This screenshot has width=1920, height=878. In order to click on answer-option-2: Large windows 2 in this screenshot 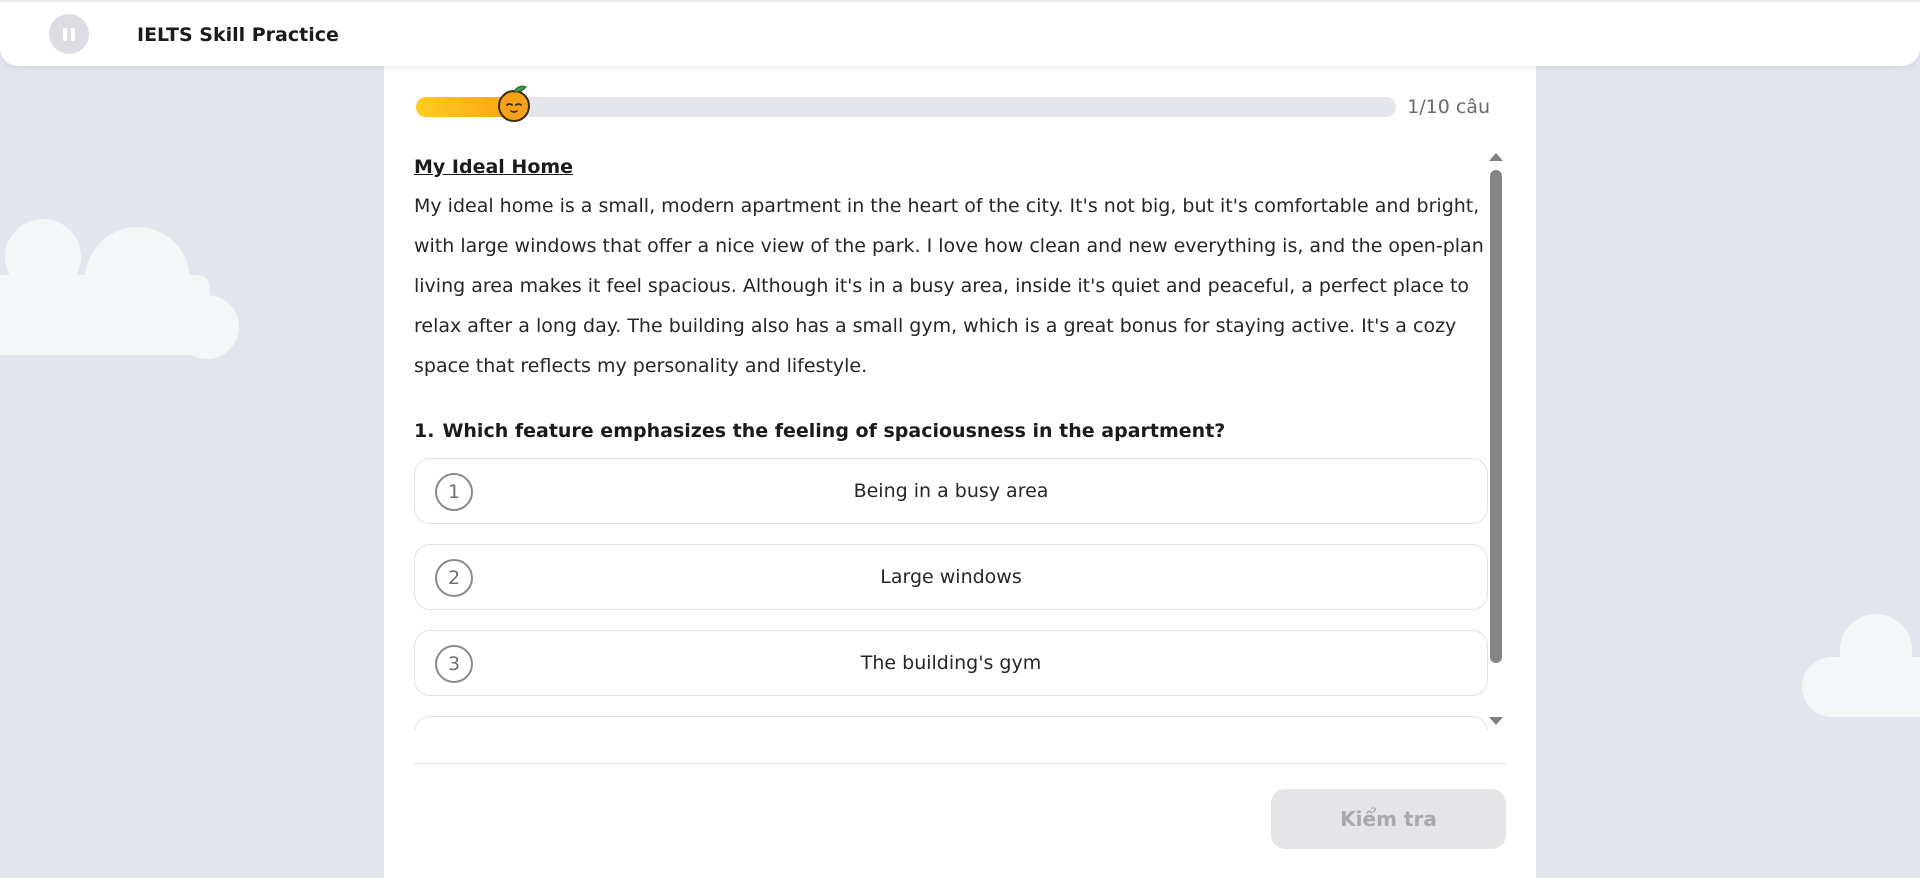, I will do `click(951, 577)`.